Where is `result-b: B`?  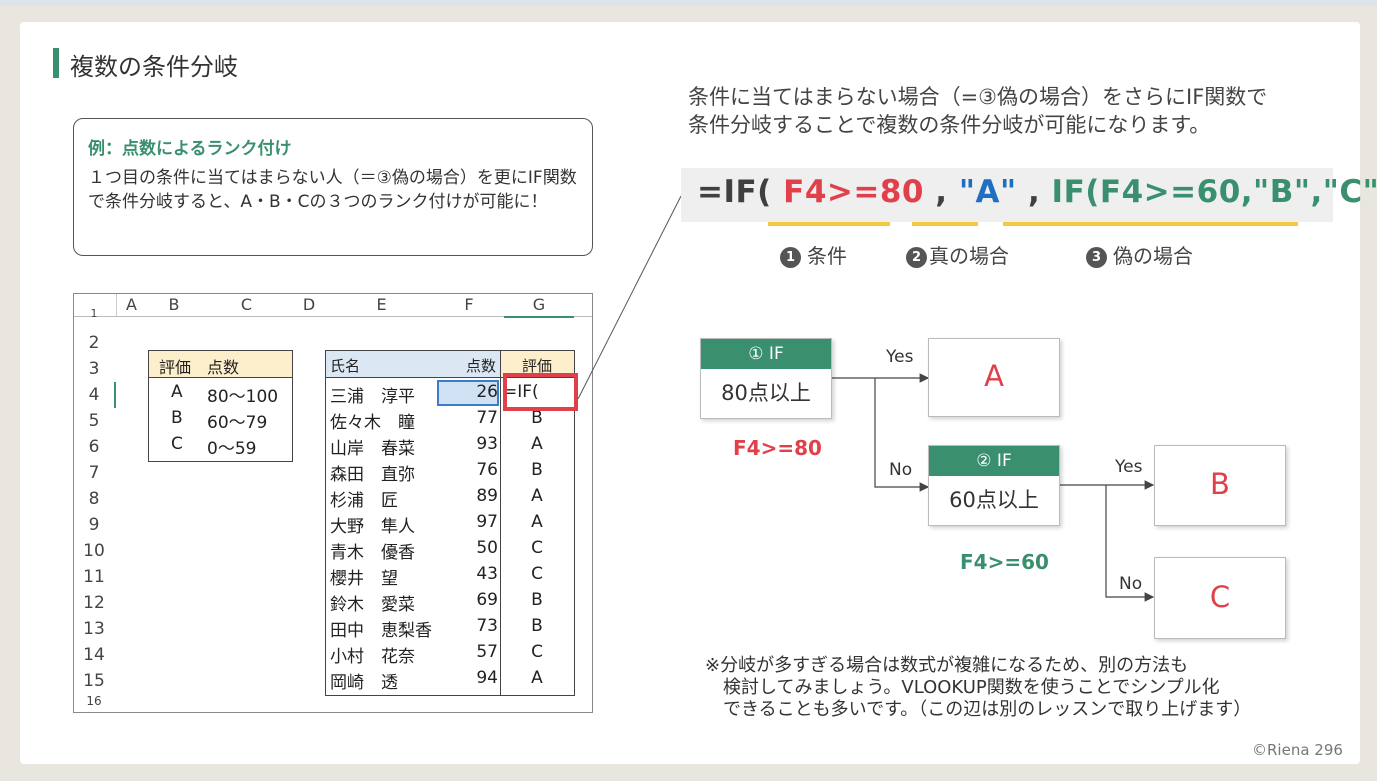 result-b: B is located at coordinates (1220, 484).